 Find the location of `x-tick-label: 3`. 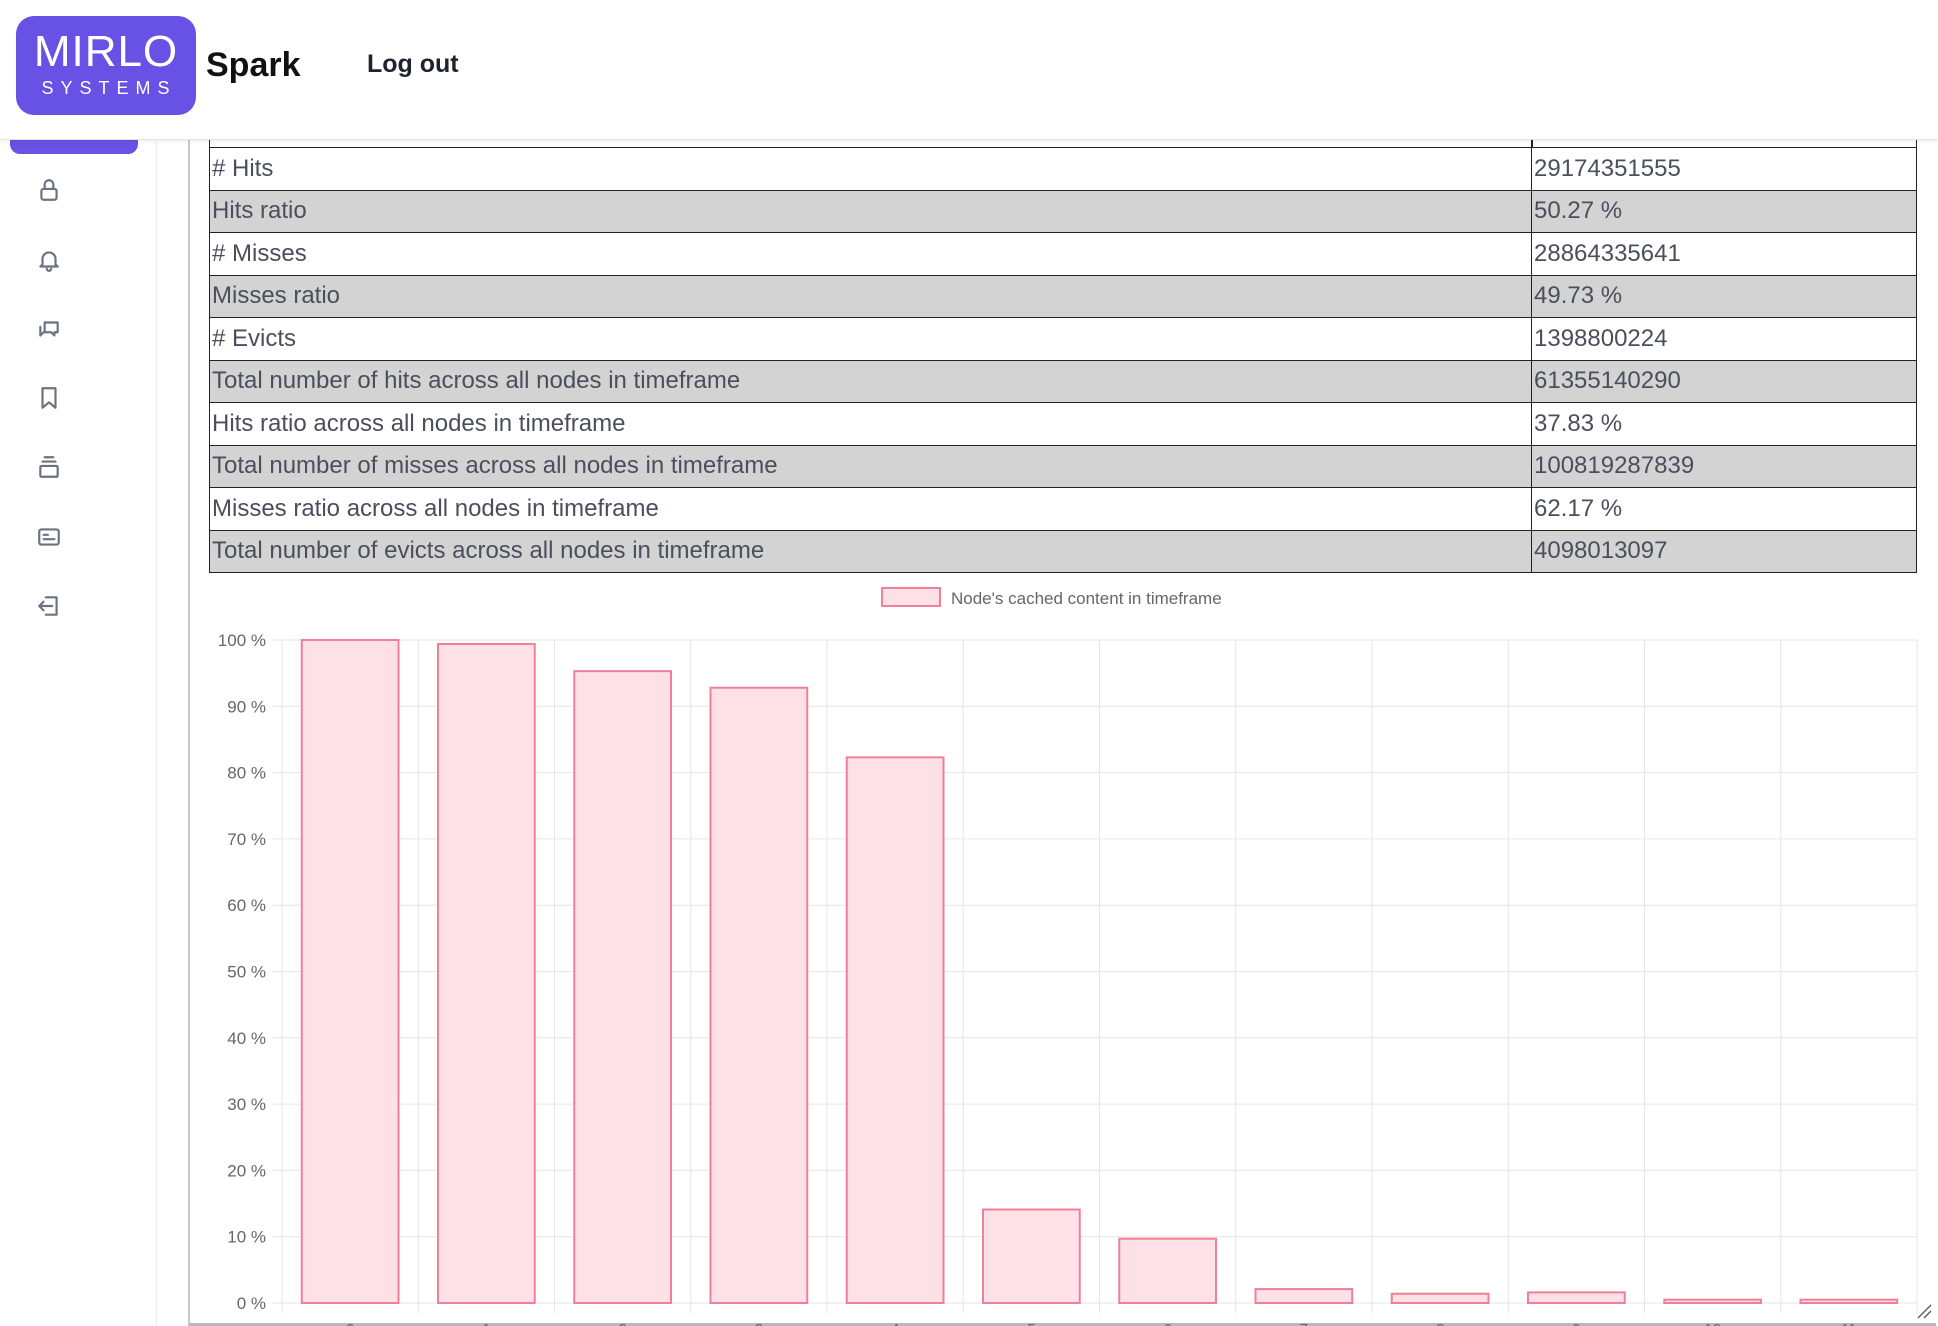

x-tick-label: 3 is located at coordinates (759, 1323).